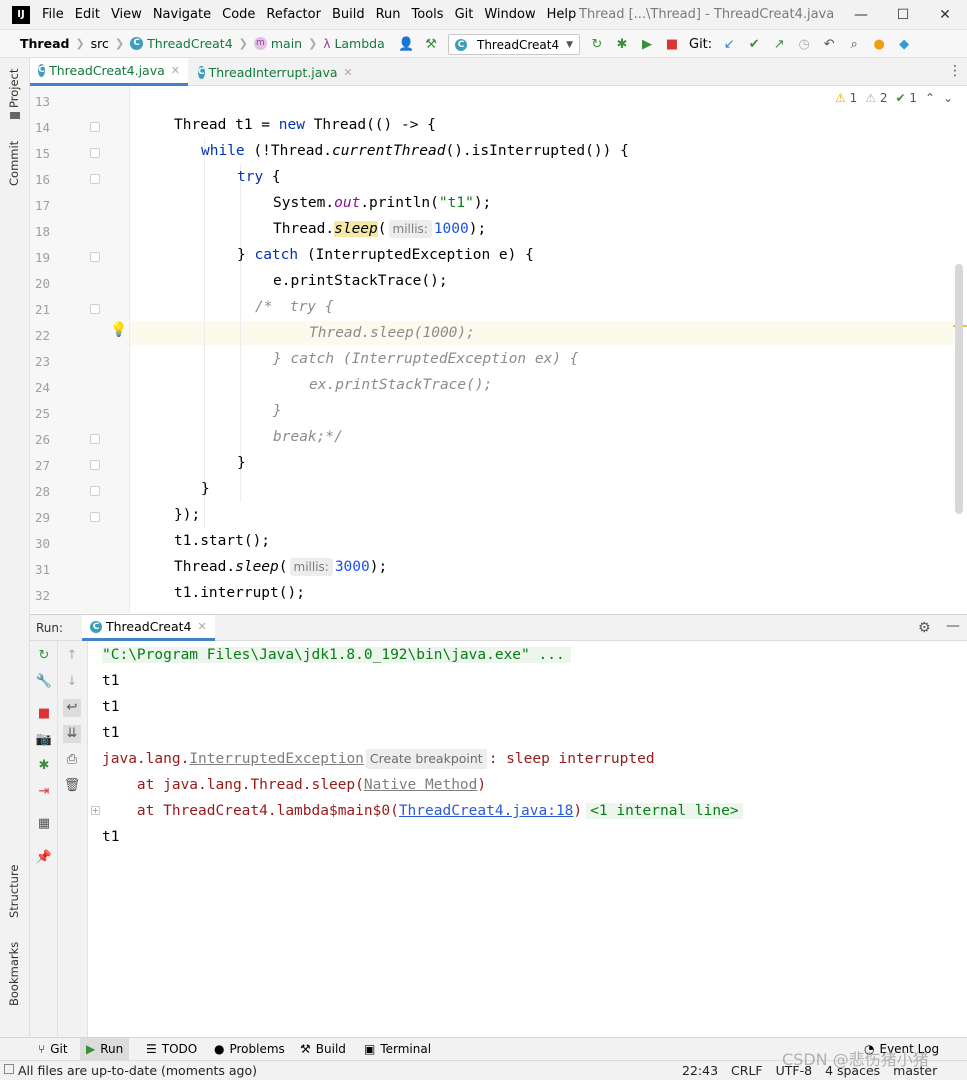  What do you see at coordinates (353, 43) in the screenshot?
I see `breadcrumb-lambda: λ Lambda` at bounding box center [353, 43].